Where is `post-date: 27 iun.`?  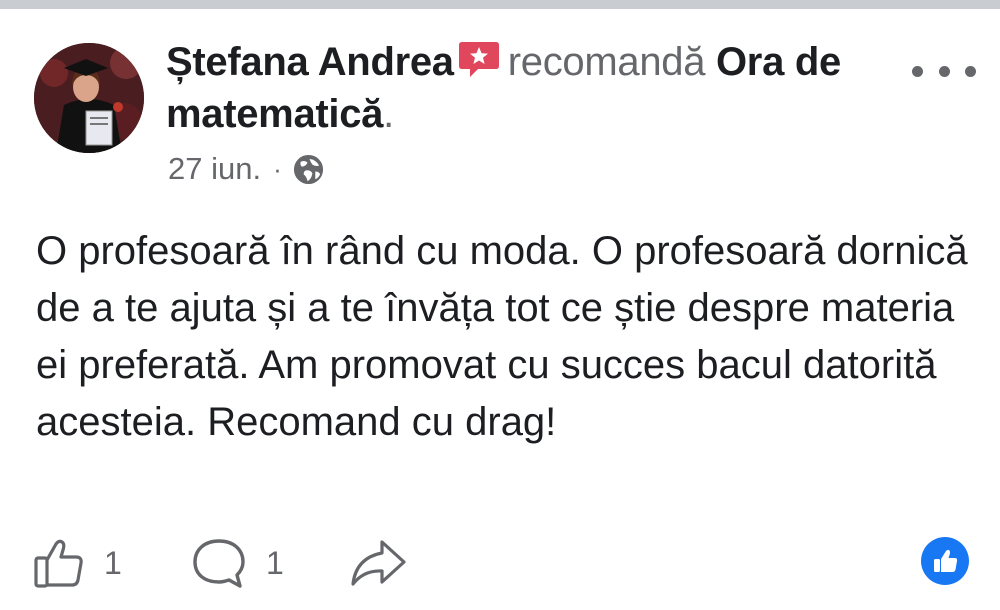 post-date: 27 iun. is located at coordinates (214, 169).